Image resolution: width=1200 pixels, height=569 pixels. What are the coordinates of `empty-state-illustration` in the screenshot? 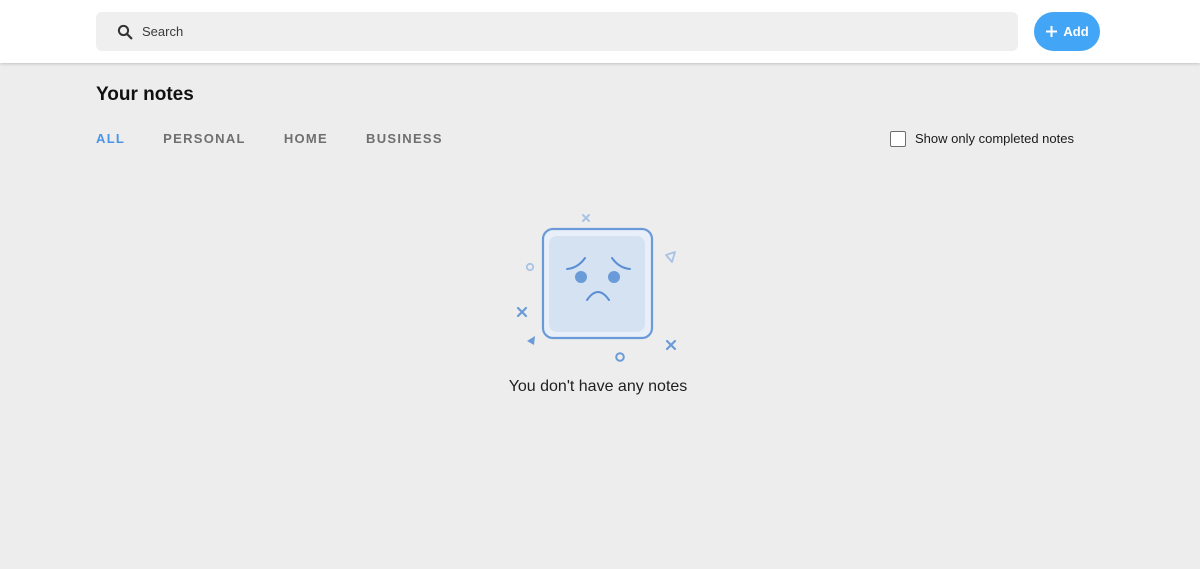 It's located at (600, 288).